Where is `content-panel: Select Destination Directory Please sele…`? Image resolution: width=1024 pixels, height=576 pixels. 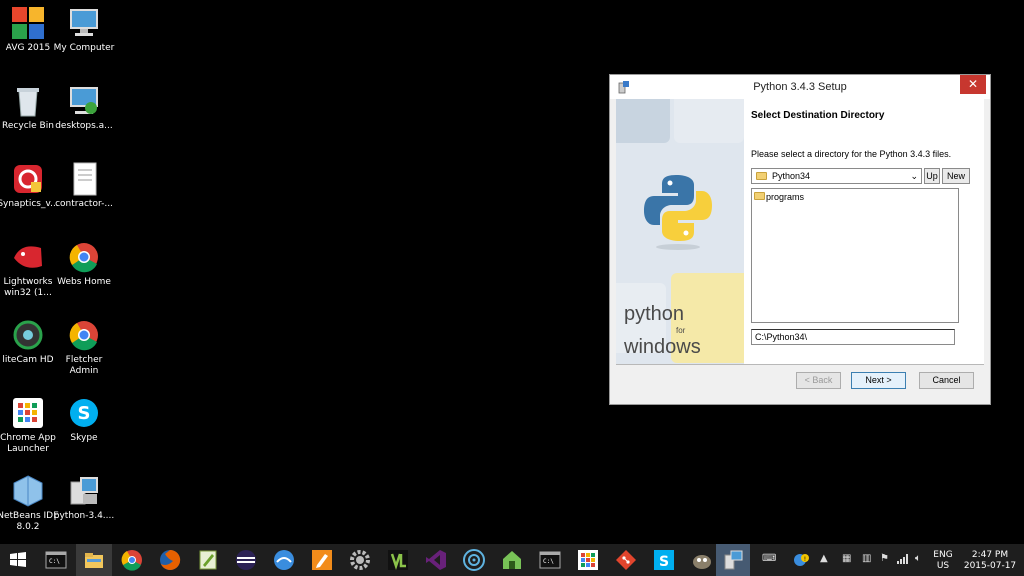 content-panel: Select Destination Directory Please sele… is located at coordinates (864, 231).